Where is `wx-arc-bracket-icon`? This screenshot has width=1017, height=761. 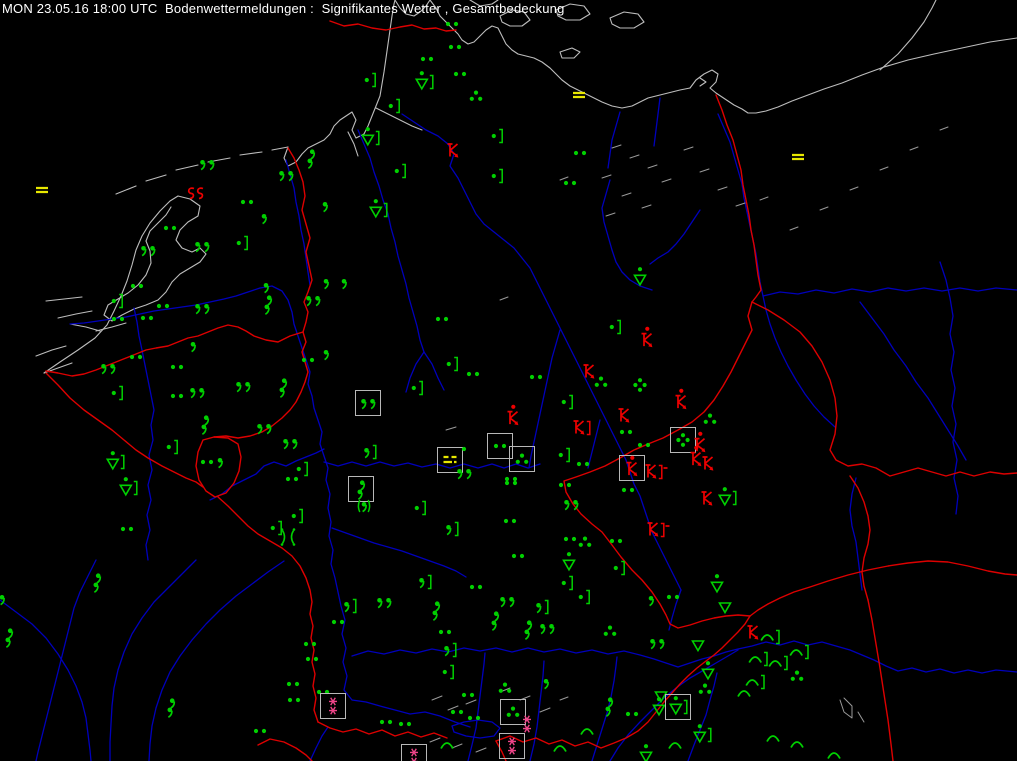 wx-arc-bracket-icon is located at coordinates (758, 659).